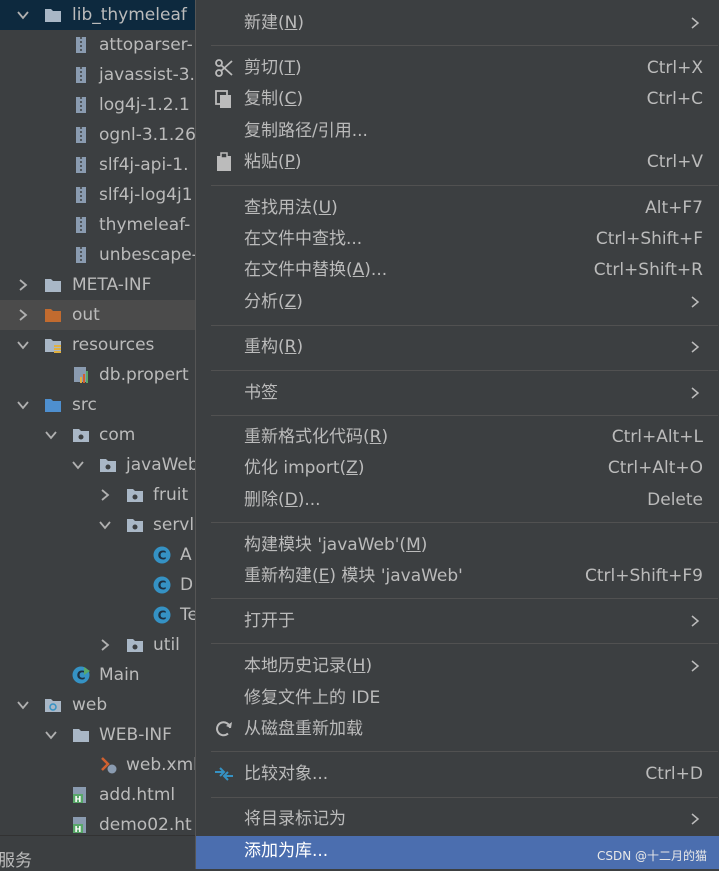 This screenshot has height=871, width=719. What do you see at coordinates (97, 822) in the screenshot?
I see `tree-item-html: H demo02.ht` at bounding box center [97, 822].